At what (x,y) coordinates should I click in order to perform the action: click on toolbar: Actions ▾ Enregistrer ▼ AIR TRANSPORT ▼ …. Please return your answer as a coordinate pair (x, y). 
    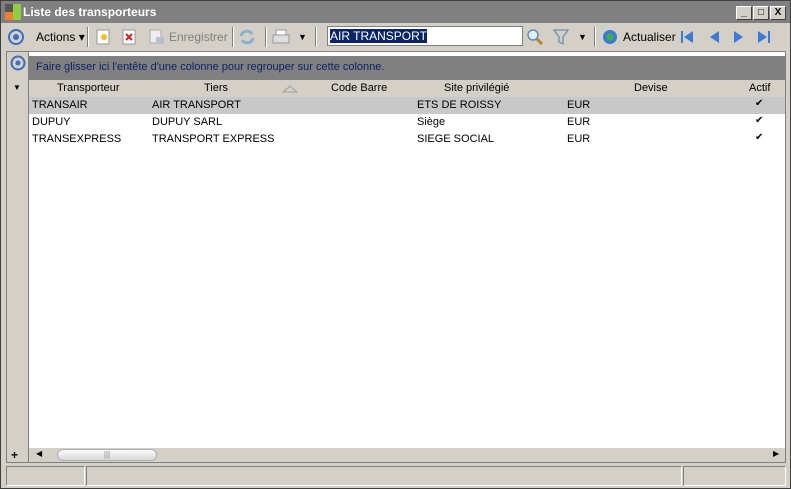
    Looking at the image, I should click on (395, 37).